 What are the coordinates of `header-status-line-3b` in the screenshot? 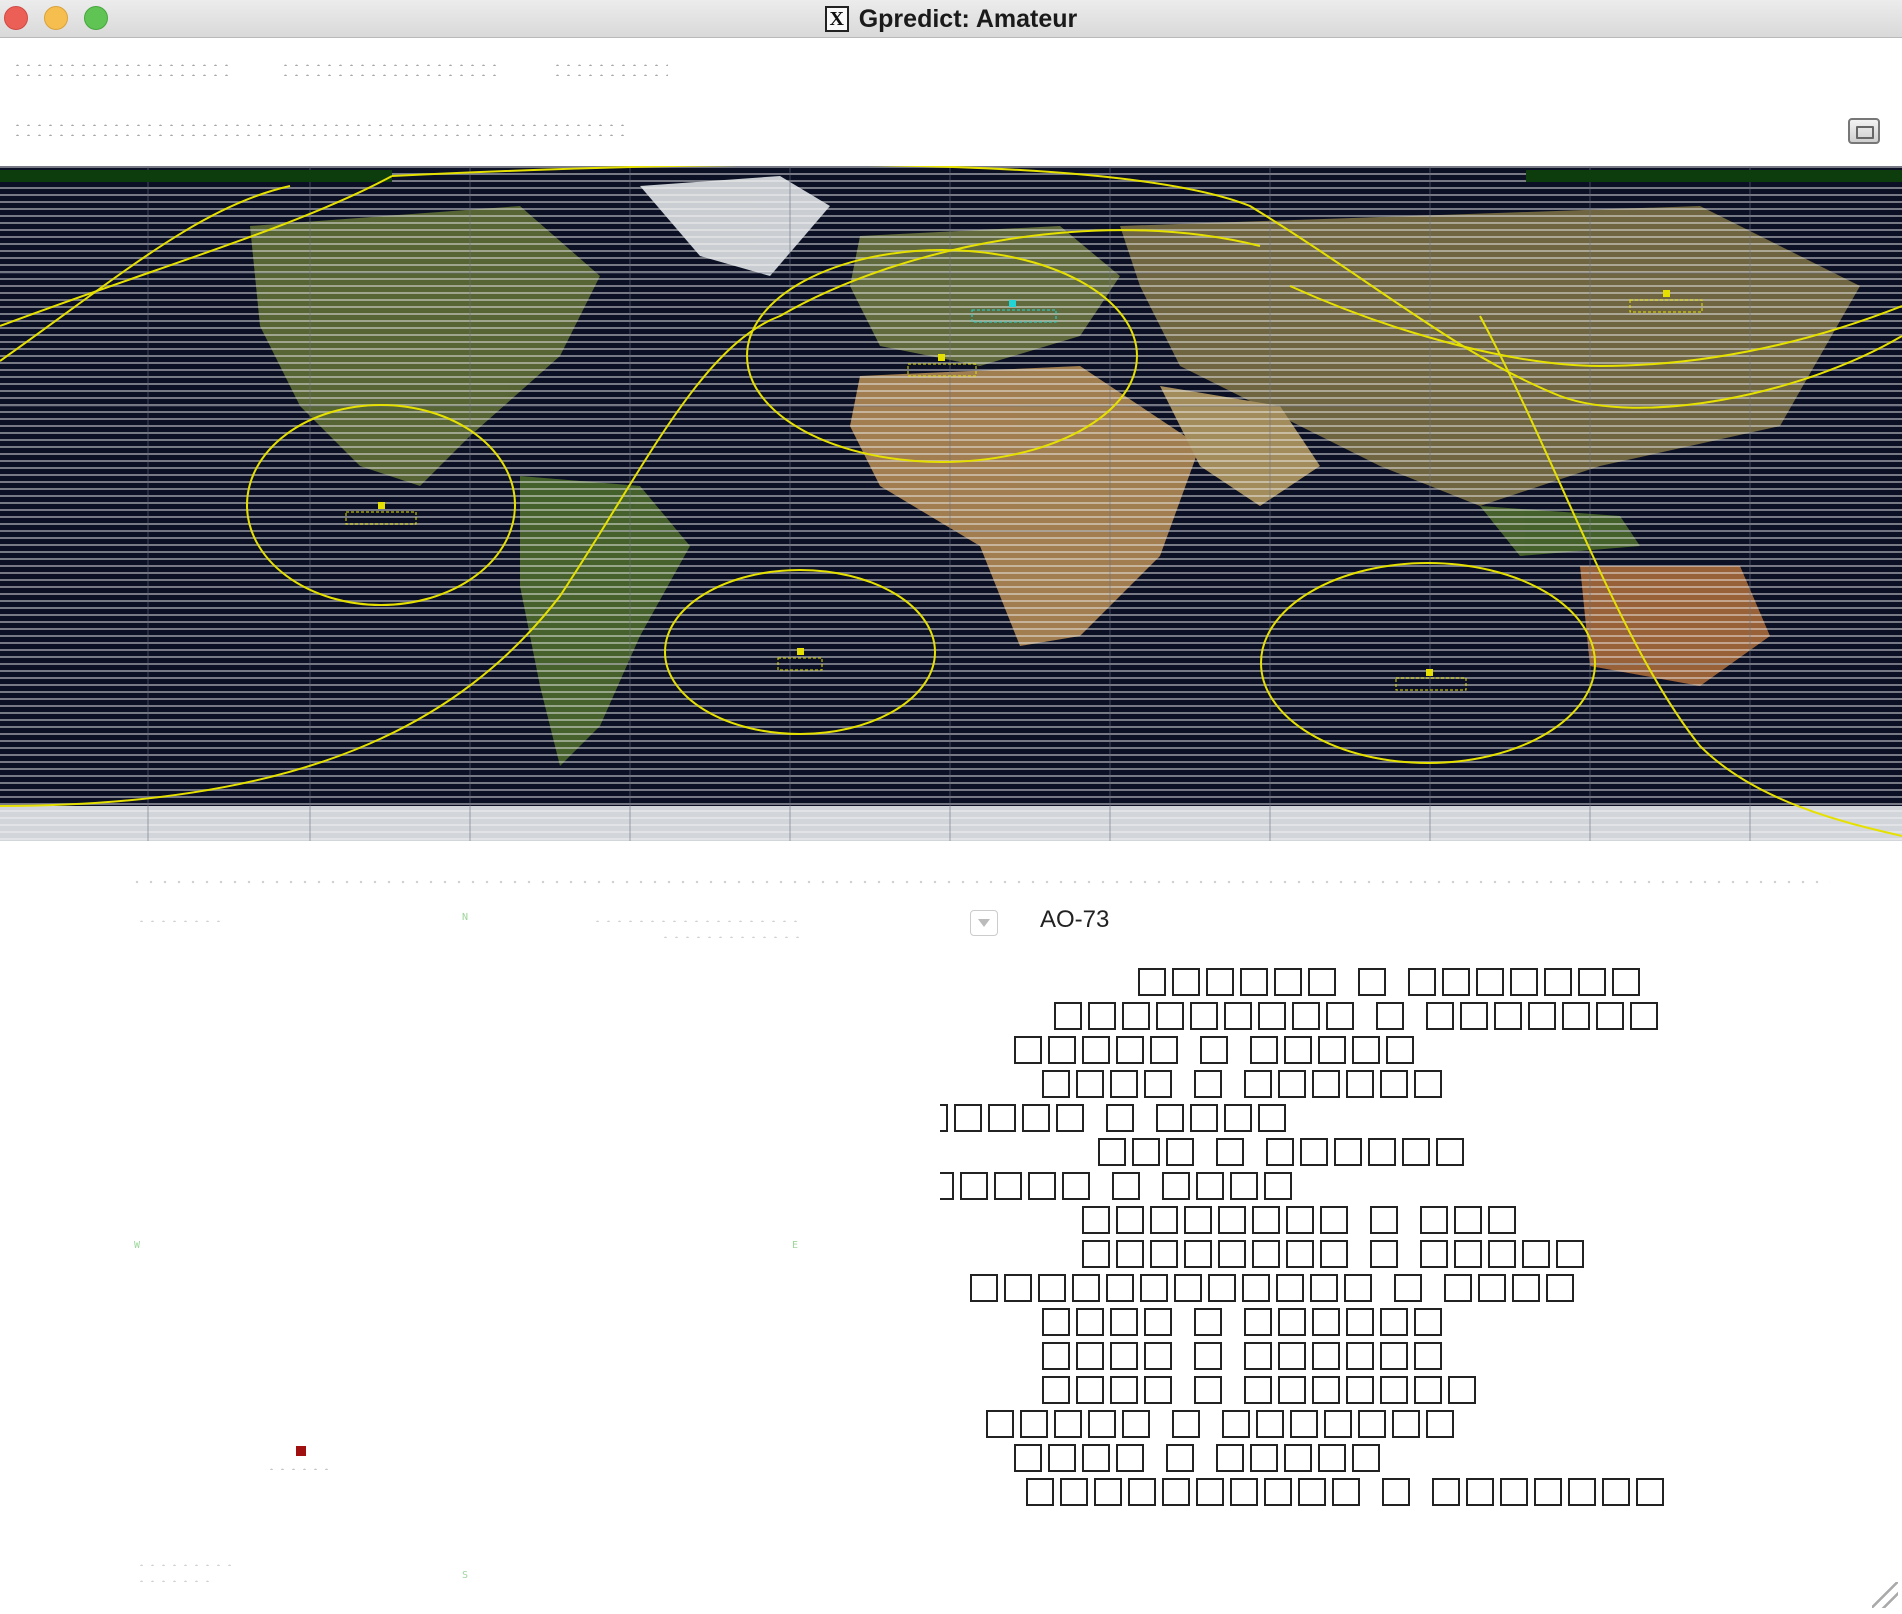 It's located at (610, 74).